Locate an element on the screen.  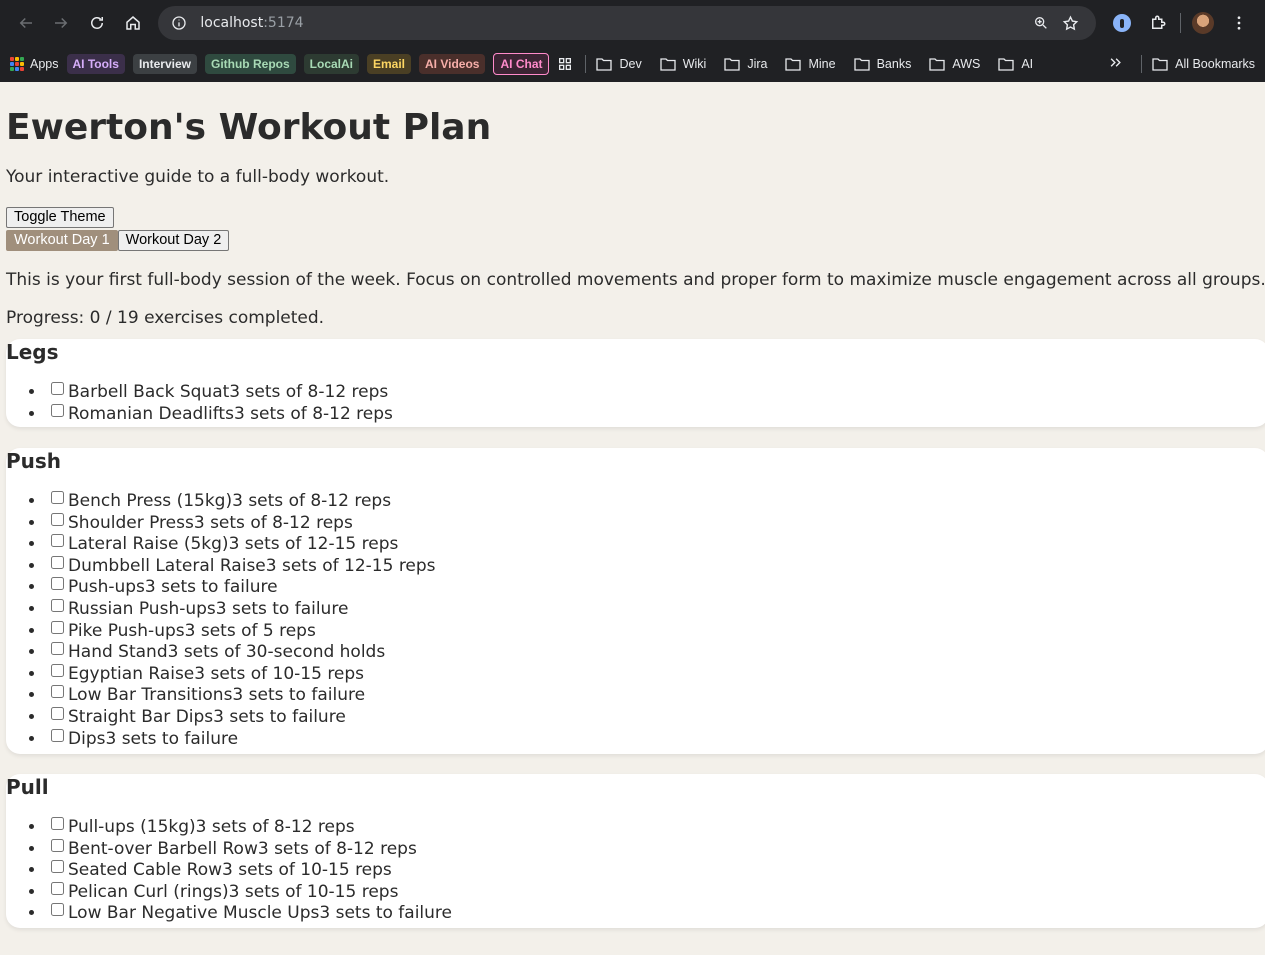
bookmark-label: Interview is located at coordinates (164, 64).